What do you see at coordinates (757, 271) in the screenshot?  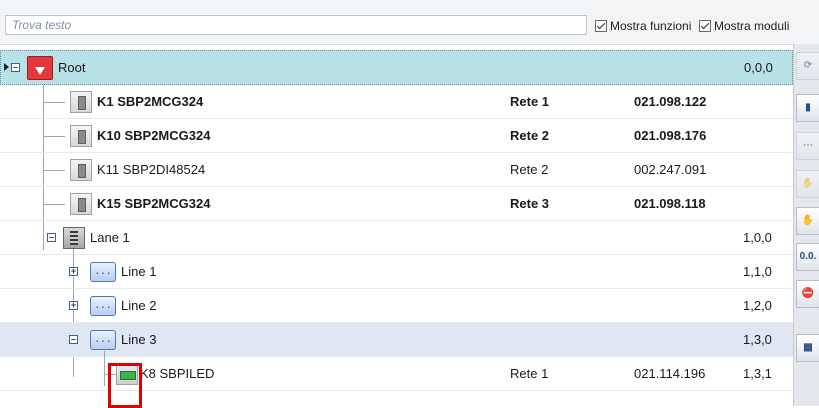 I see `node-address: 1,1,0` at bounding box center [757, 271].